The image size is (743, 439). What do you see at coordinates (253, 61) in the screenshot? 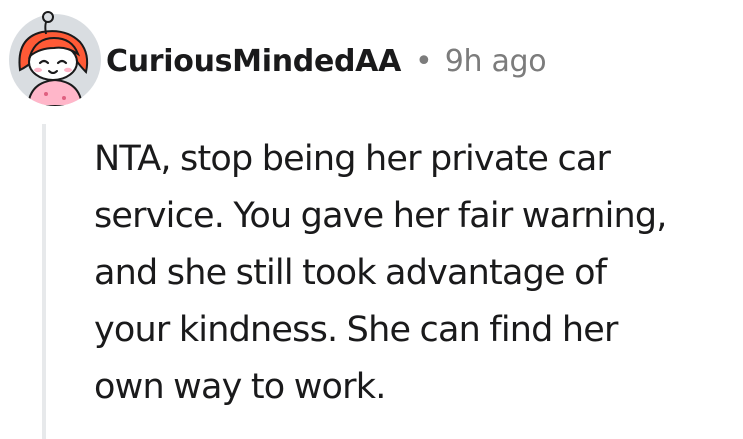
I see `username-link: CuriousMindedAA` at bounding box center [253, 61].